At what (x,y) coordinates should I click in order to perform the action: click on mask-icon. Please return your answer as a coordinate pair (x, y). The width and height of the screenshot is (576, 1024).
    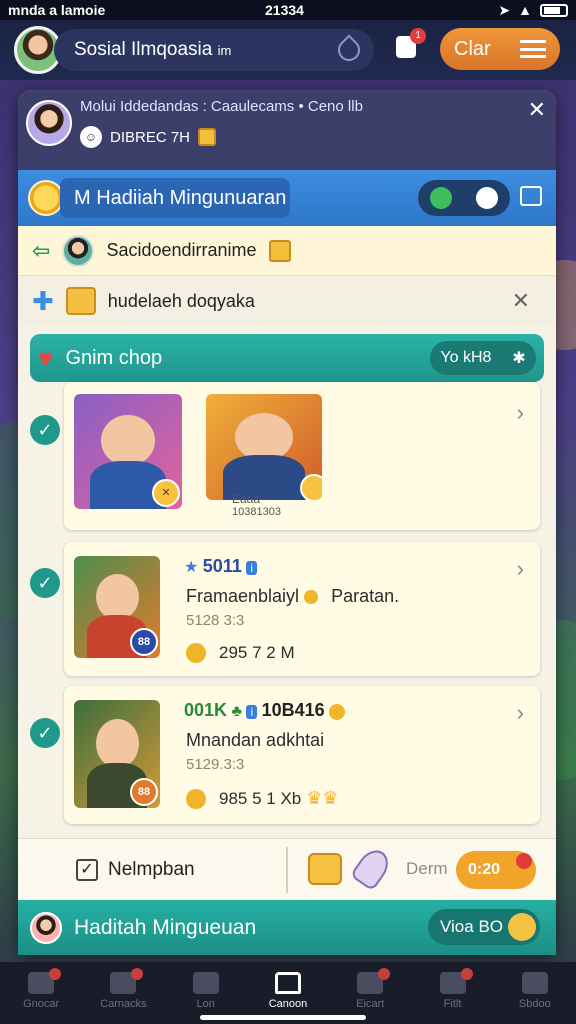
    Looking at the image, I should click on (487, 198).